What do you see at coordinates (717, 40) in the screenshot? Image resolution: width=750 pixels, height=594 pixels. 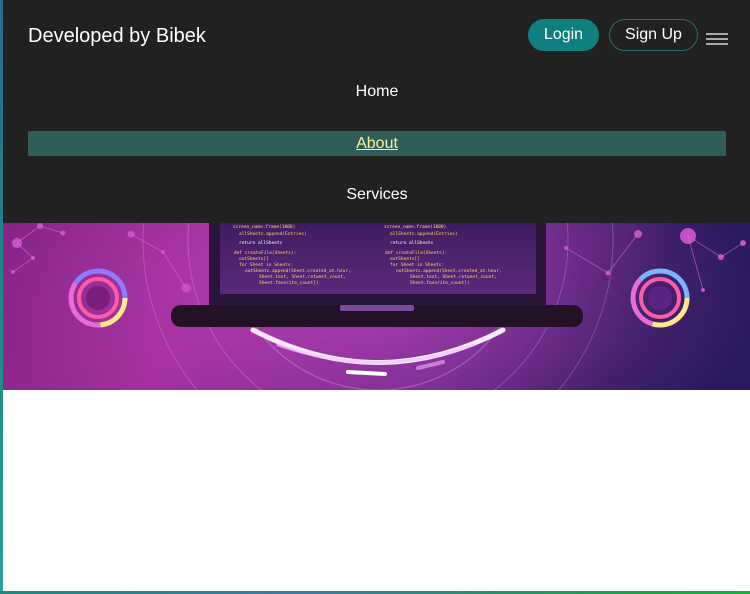 I see `hamburger-icon` at bounding box center [717, 40].